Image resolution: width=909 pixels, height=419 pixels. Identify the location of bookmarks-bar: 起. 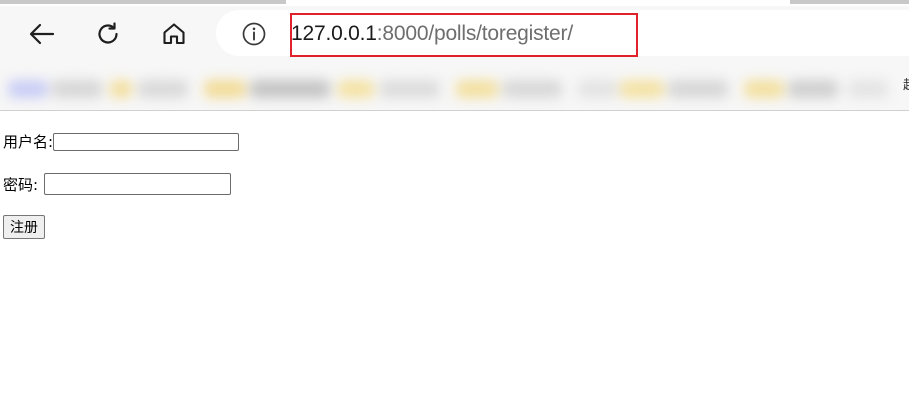
(454, 86).